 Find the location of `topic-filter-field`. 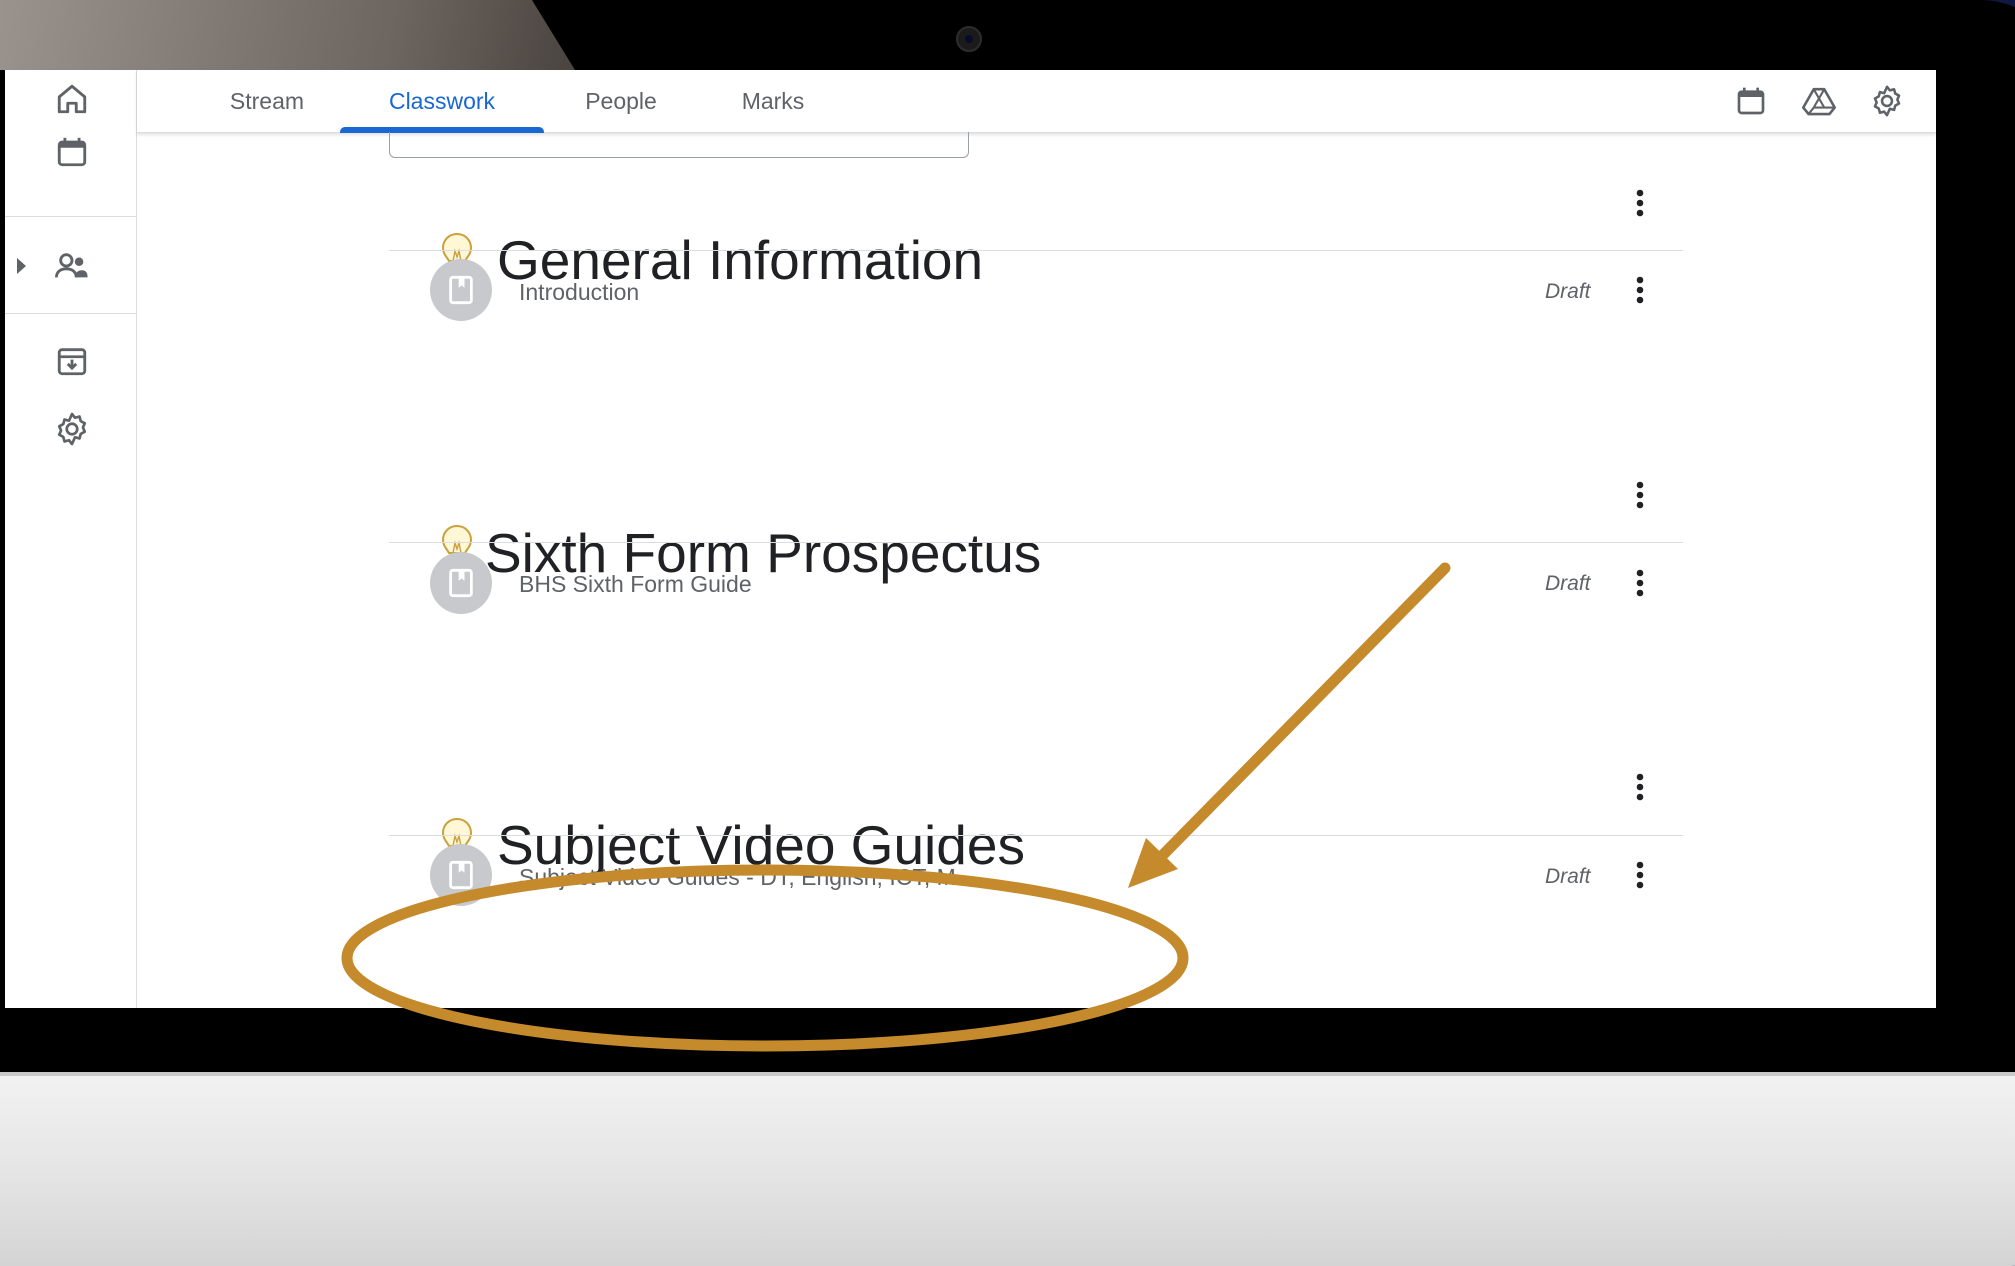

topic-filter-field is located at coordinates (679, 145).